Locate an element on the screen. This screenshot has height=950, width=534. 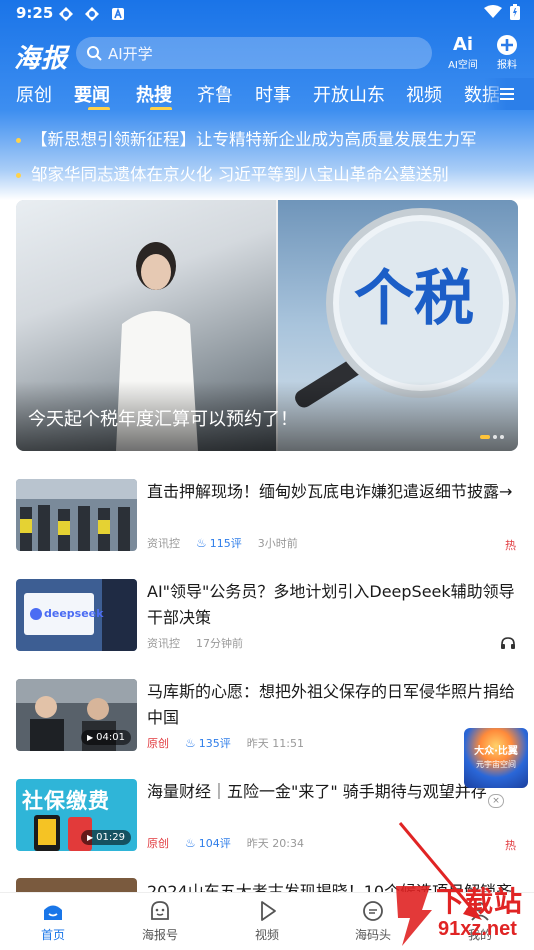
report-button: 报料 is located at coordinates (507, 52).